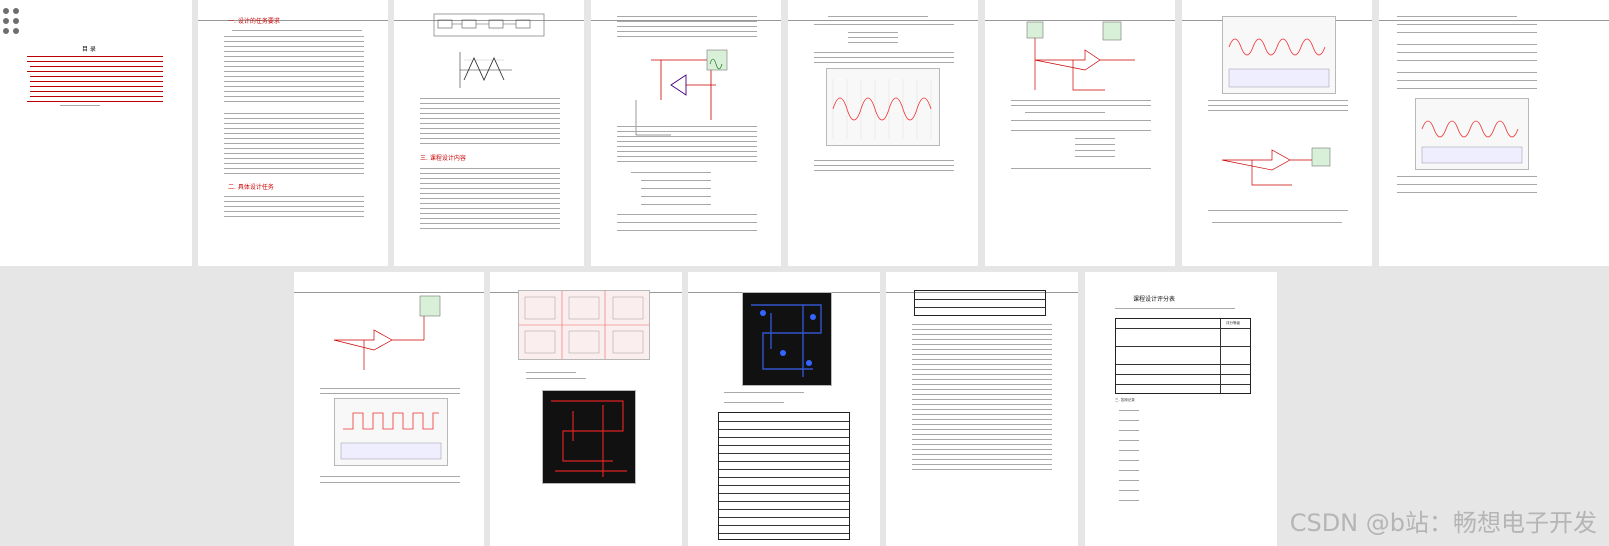 This screenshot has width=1609, height=546. Describe the element at coordinates (784, 476) in the screenshot. I see `parts-table` at that location.